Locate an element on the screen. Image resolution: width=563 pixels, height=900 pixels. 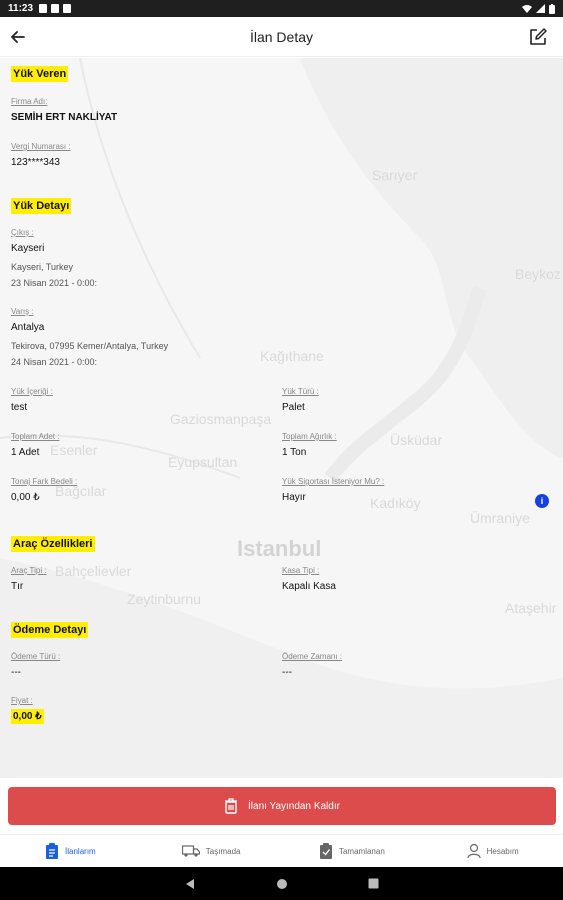
map-label: Üsküdar is located at coordinates (416, 440).